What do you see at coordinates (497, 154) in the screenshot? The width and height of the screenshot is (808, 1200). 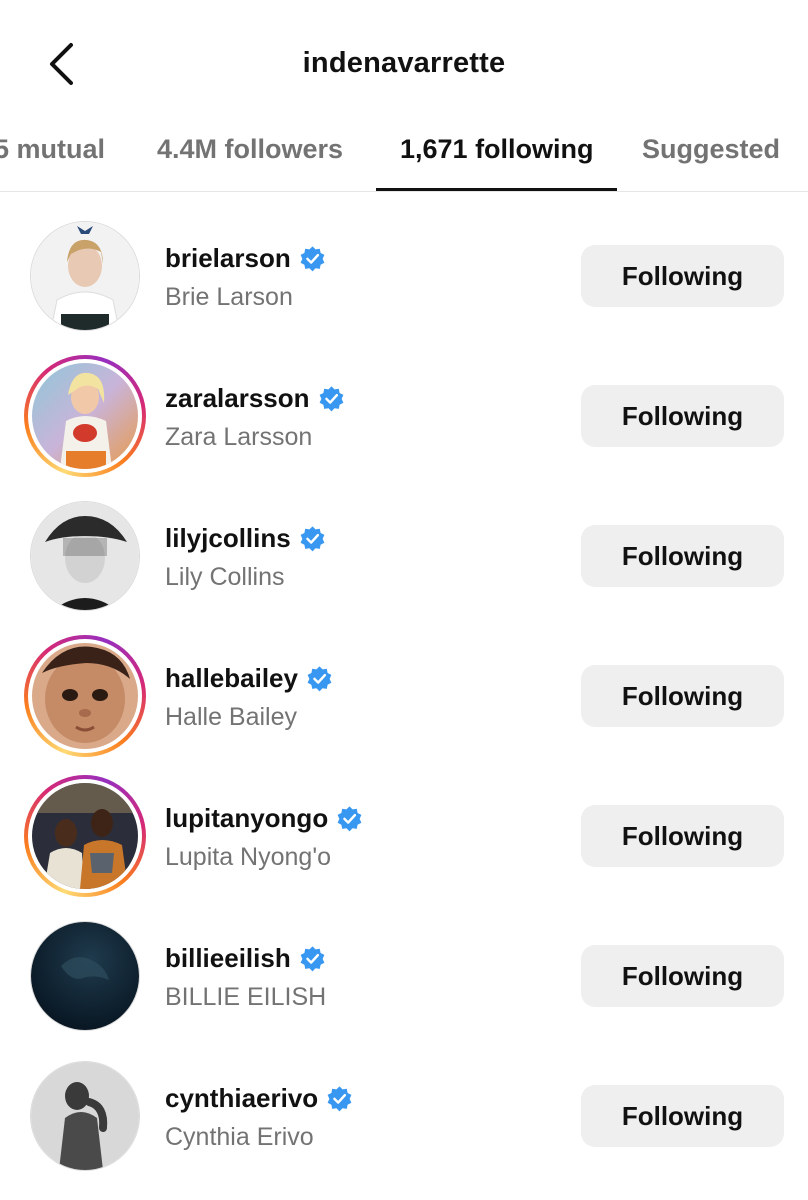 I see `tab-following: 1,671 following` at bounding box center [497, 154].